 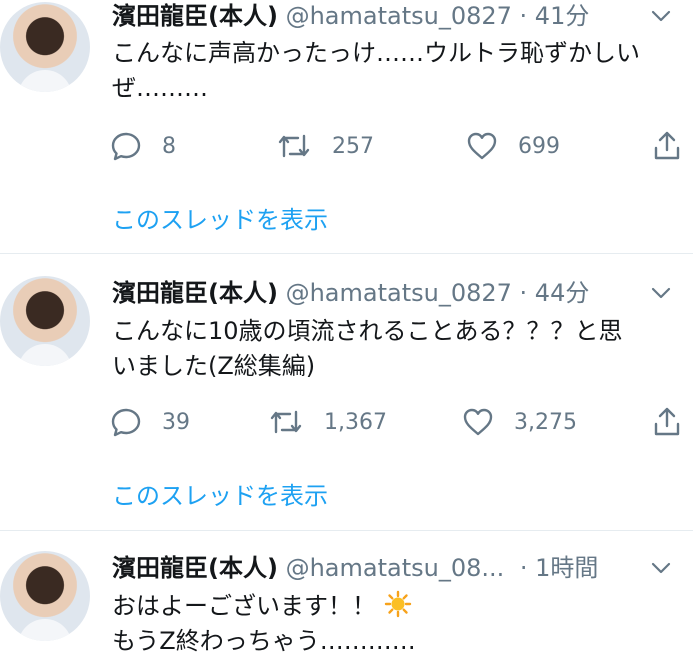 I want to click on reply-count: 39, so click(x=176, y=422).